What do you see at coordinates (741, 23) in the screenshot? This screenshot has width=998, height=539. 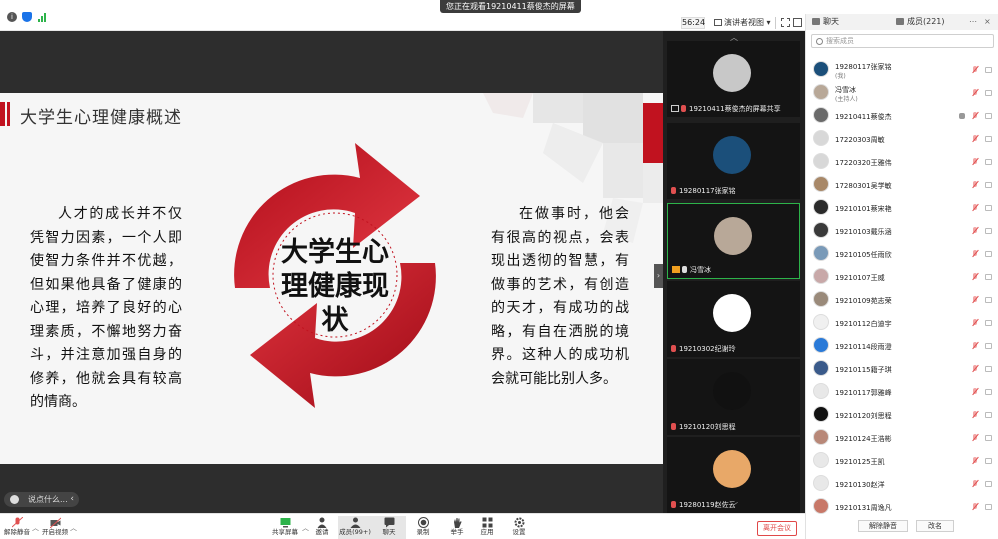 I see `view-mode-button: 演讲者视图 ▾` at bounding box center [741, 23].